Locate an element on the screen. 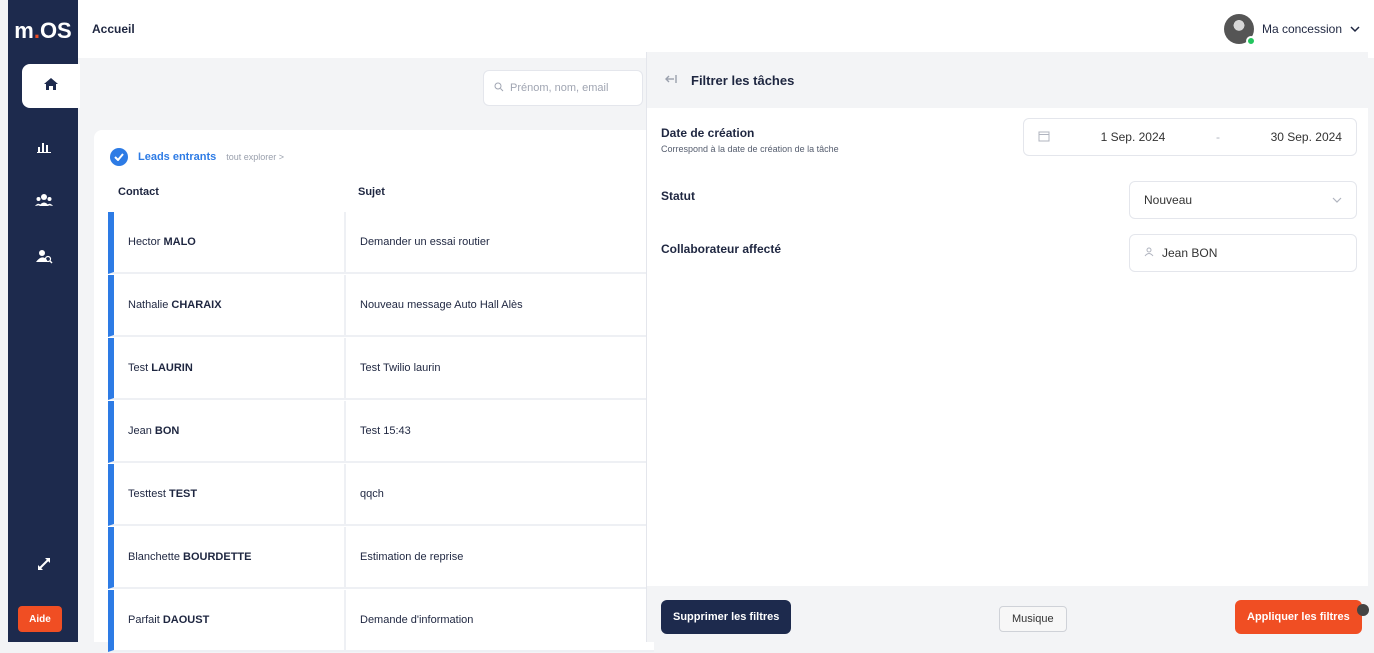 This screenshot has width=1374, height=653. table-row: Test LAURIN Test Twilio laurin is located at coordinates (381, 369).